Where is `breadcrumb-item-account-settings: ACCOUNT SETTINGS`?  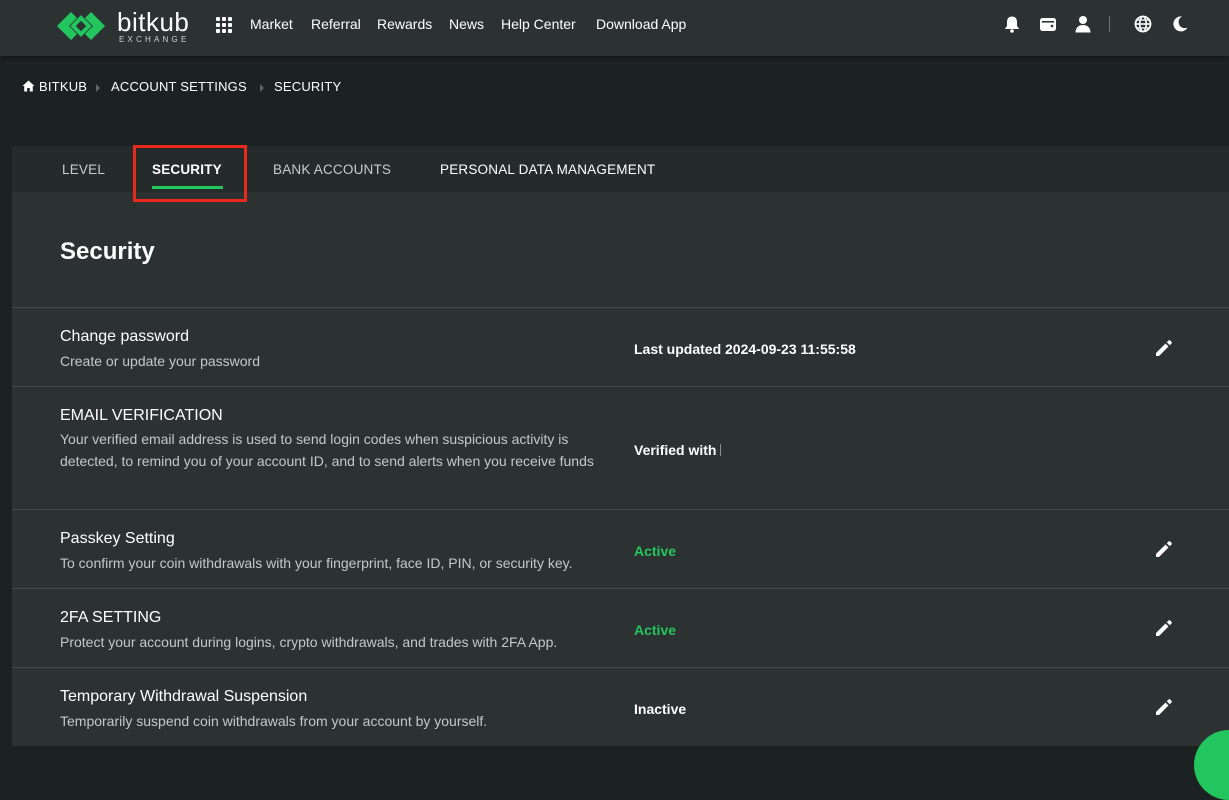 breadcrumb-item-account-settings: ACCOUNT SETTINGS is located at coordinates (179, 86).